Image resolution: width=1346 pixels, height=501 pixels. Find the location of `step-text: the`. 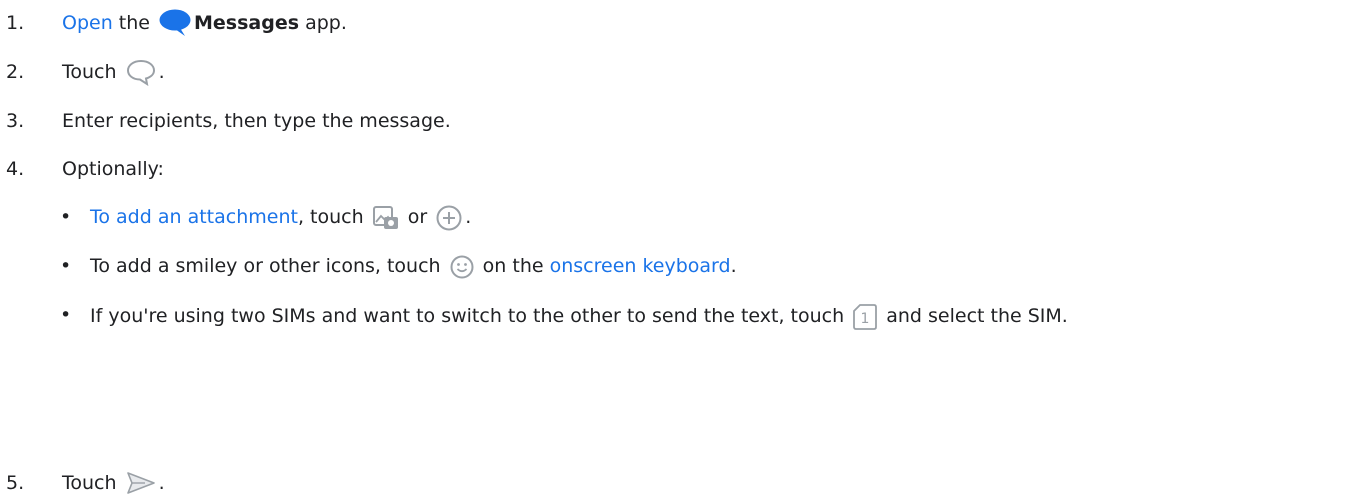

step-text: the is located at coordinates (134, 23).